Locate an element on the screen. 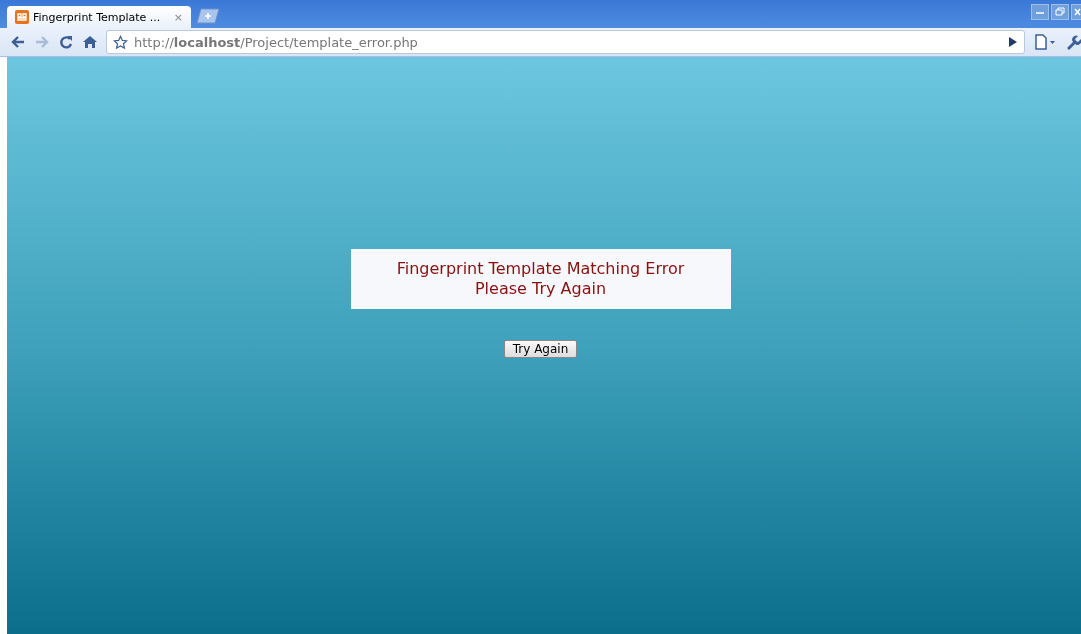  close-button is located at coordinates (1076, 12).